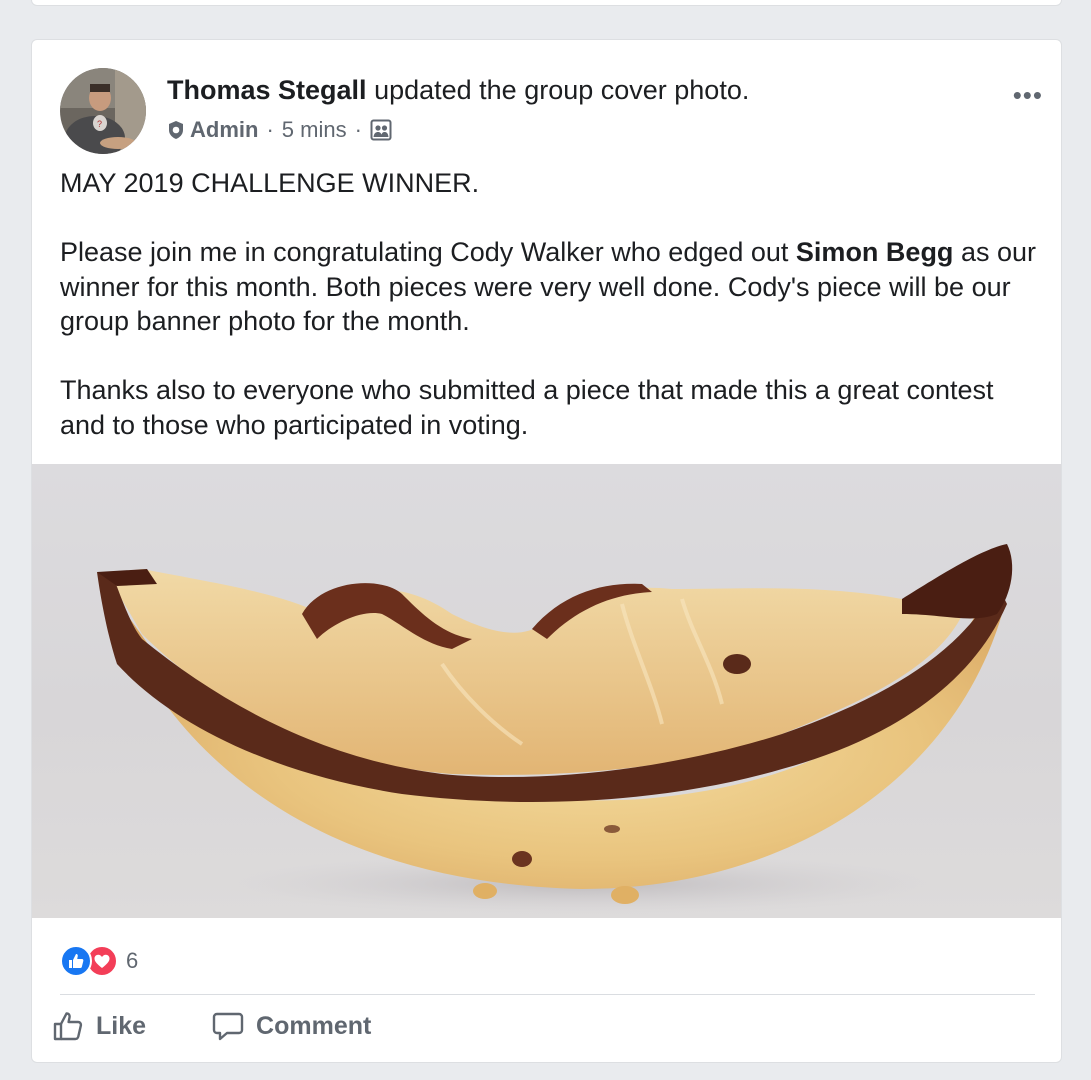 Image resolution: width=1091 pixels, height=1080 pixels. Describe the element at coordinates (314, 130) in the screenshot. I see `post-timestamp: 5 mins` at that location.